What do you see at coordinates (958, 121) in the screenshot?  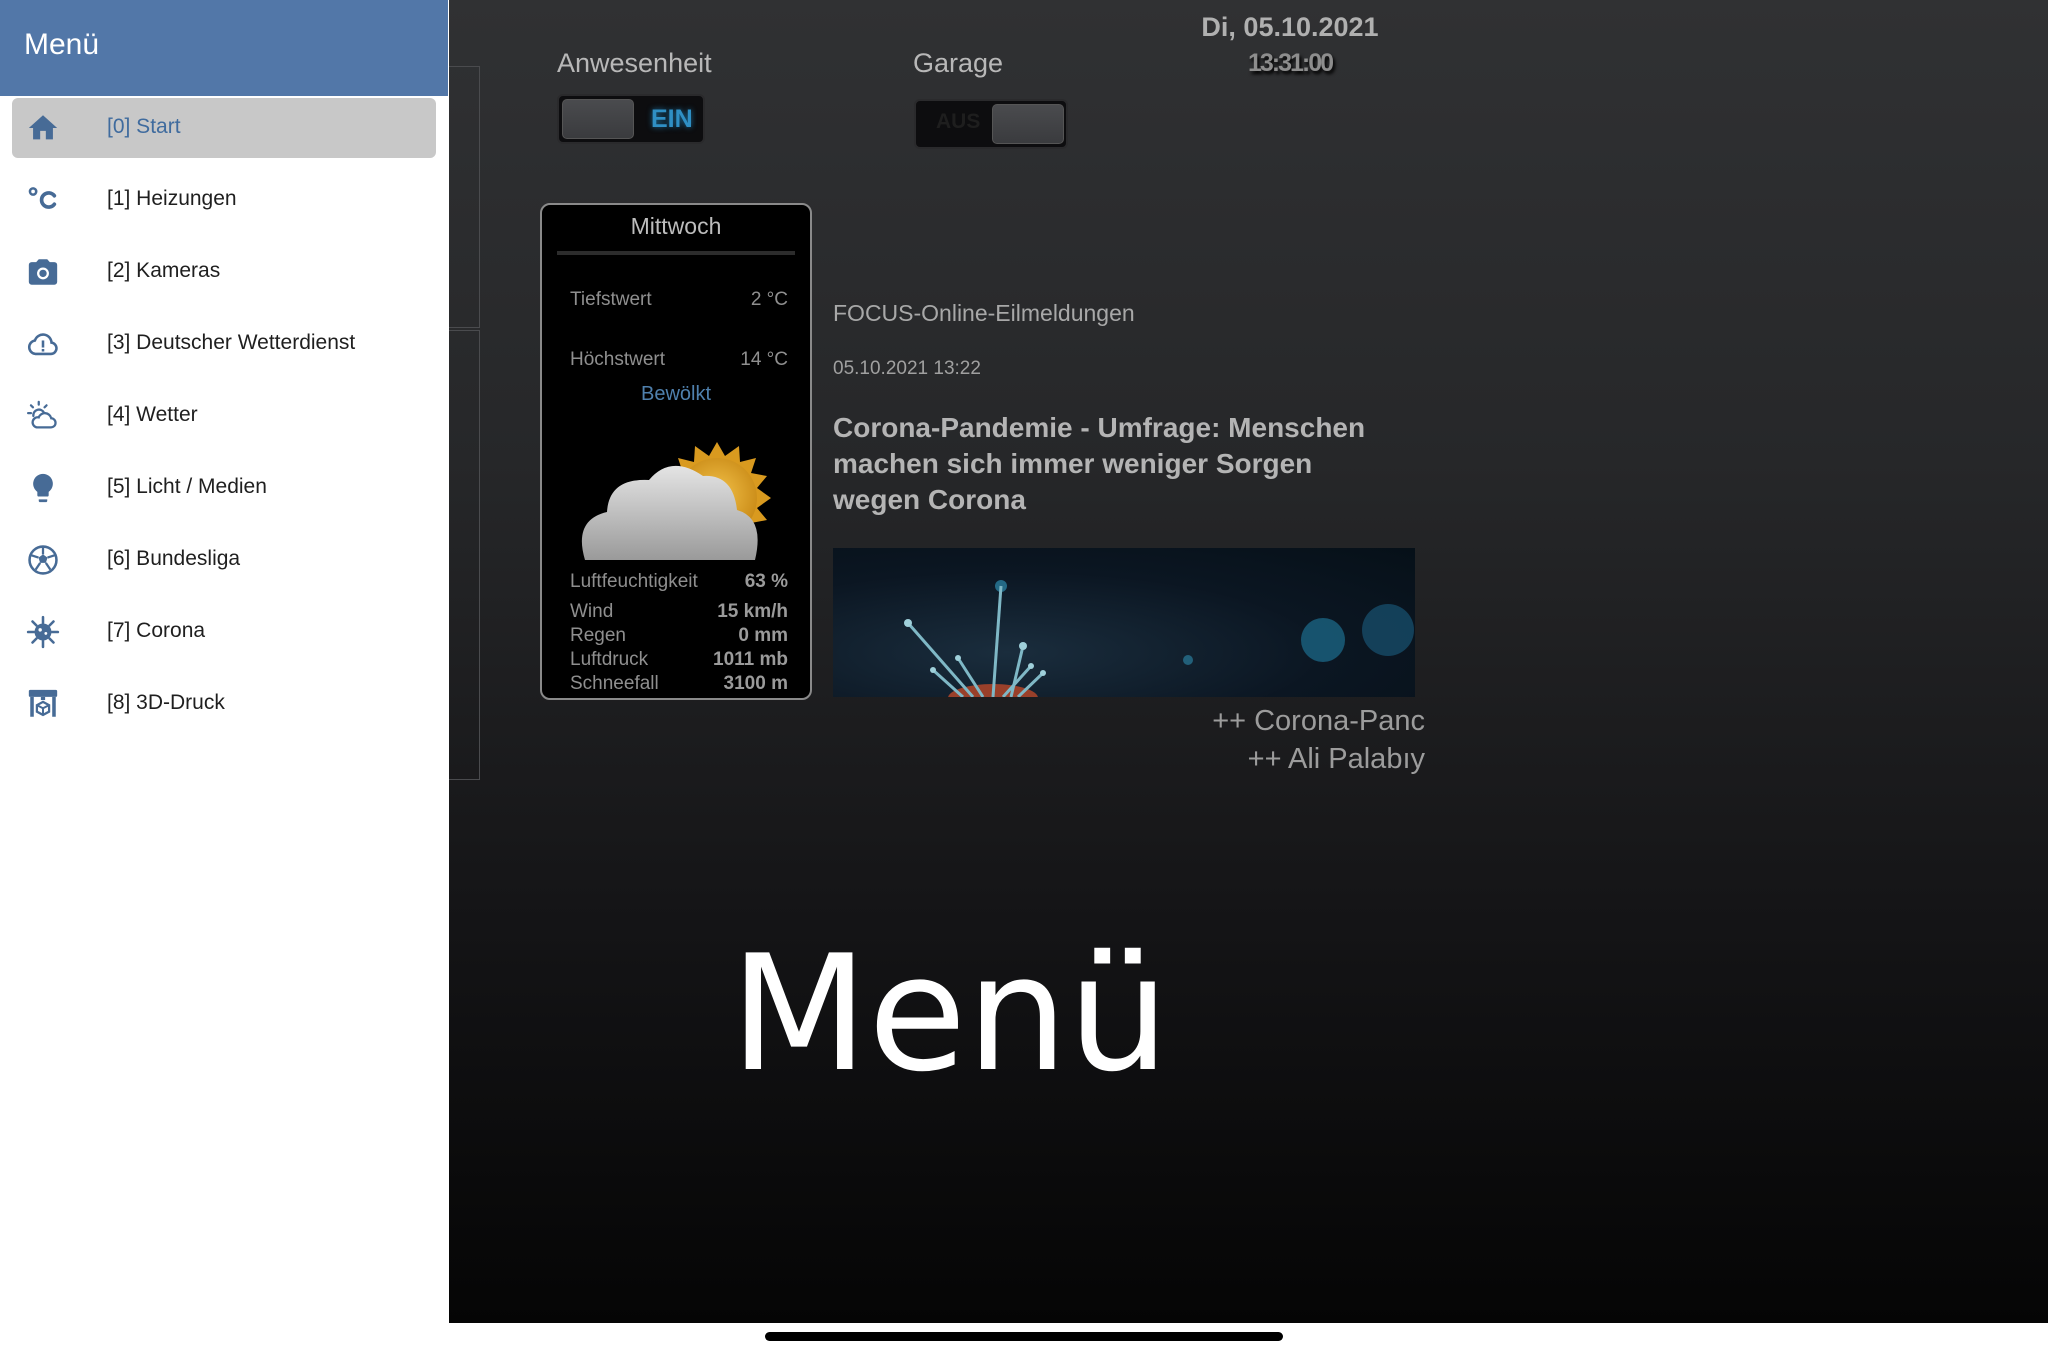 I see `toggle-state: AUS` at bounding box center [958, 121].